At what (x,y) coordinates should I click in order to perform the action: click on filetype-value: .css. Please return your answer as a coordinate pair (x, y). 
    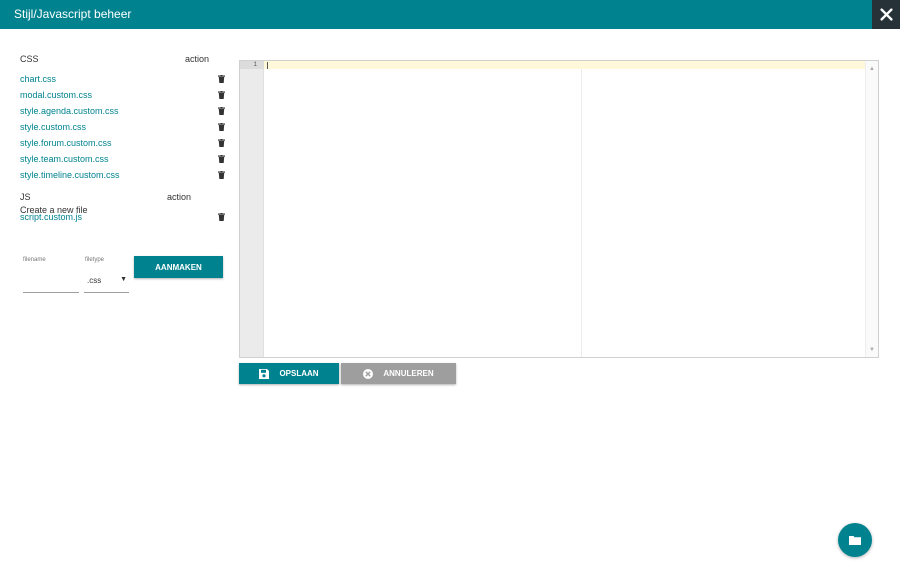
    Looking at the image, I should click on (94, 280).